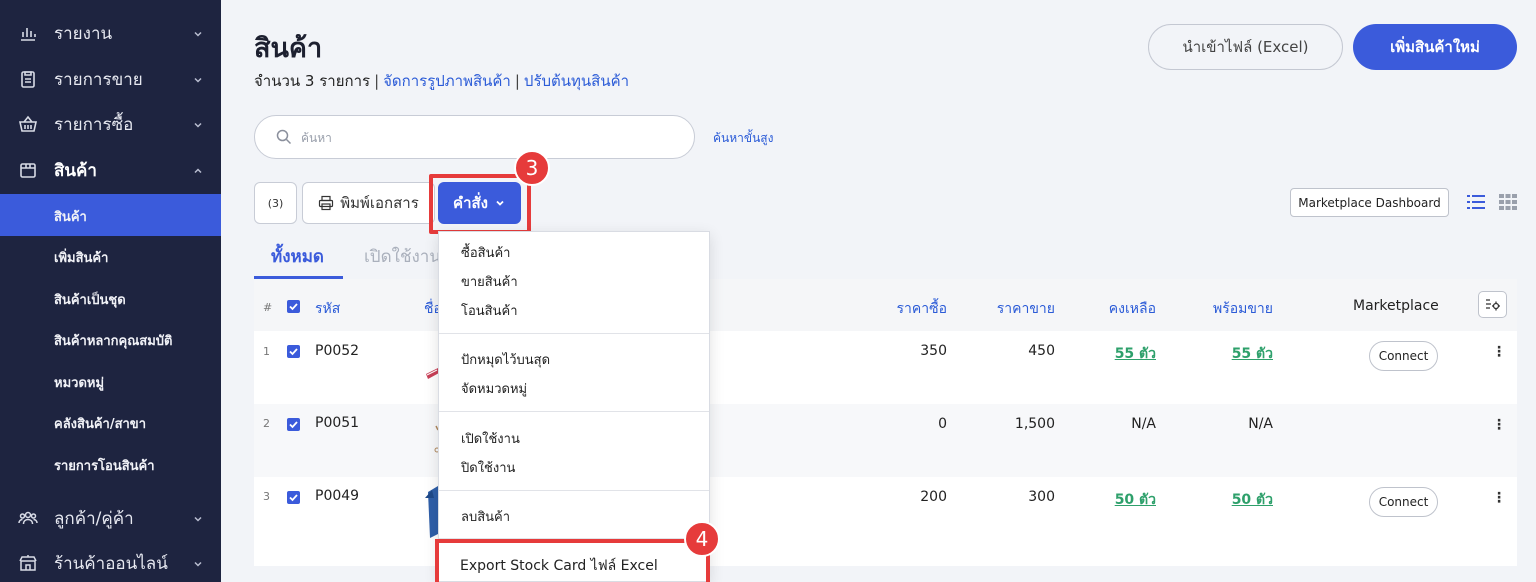  What do you see at coordinates (28, 518) in the screenshot?
I see `people-icon` at bounding box center [28, 518].